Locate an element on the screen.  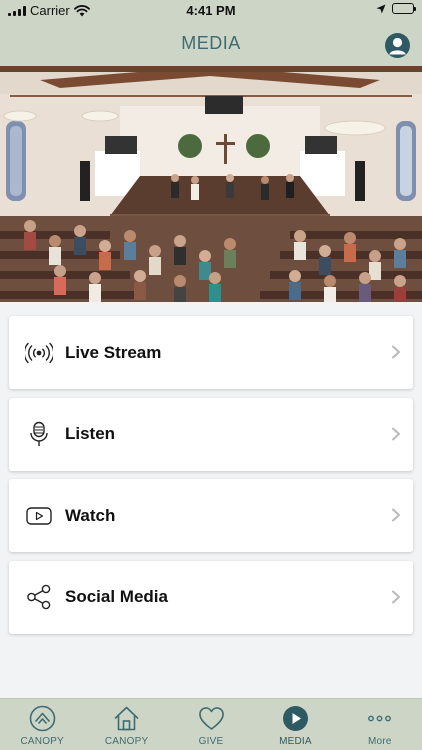
tab-bar: CANOPY CANOPY GIVE MEDIA More is located at coordinates (211, 724).